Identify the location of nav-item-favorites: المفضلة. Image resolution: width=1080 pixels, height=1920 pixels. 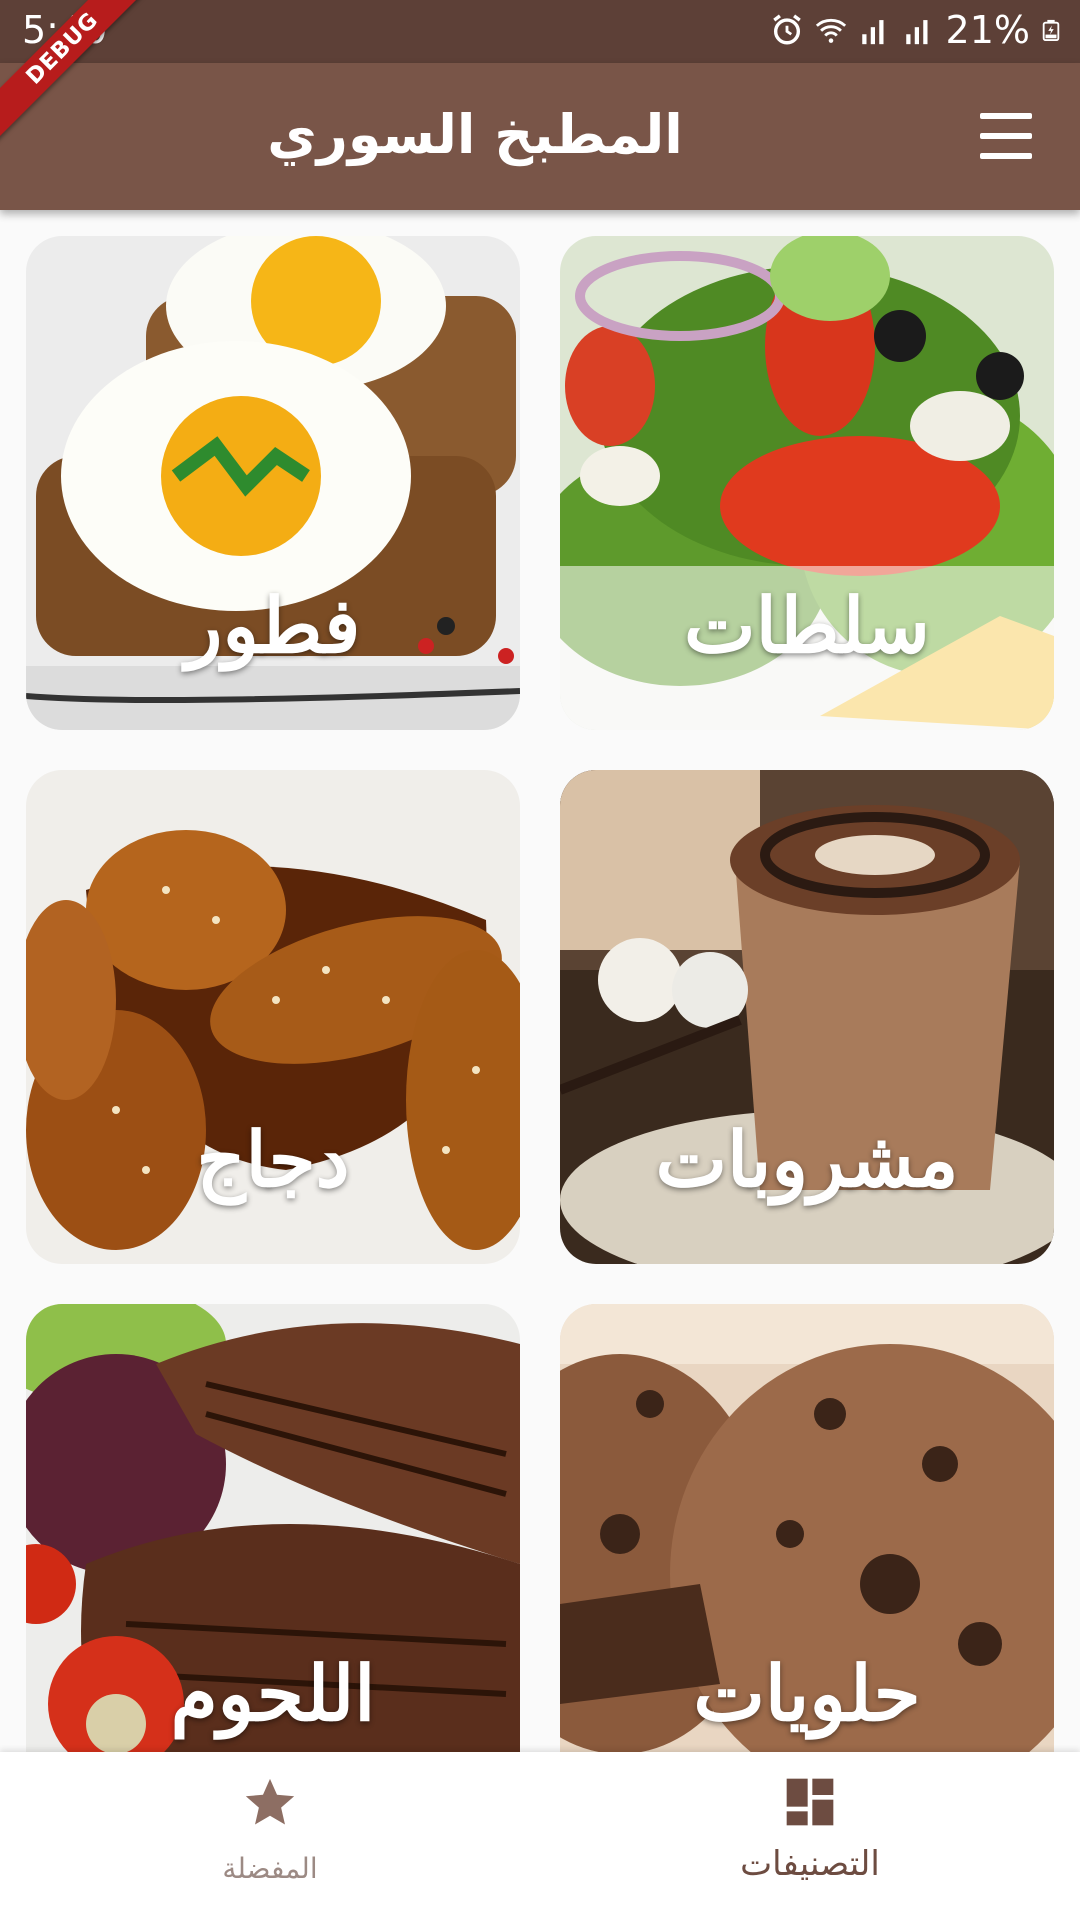
(270, 1836).